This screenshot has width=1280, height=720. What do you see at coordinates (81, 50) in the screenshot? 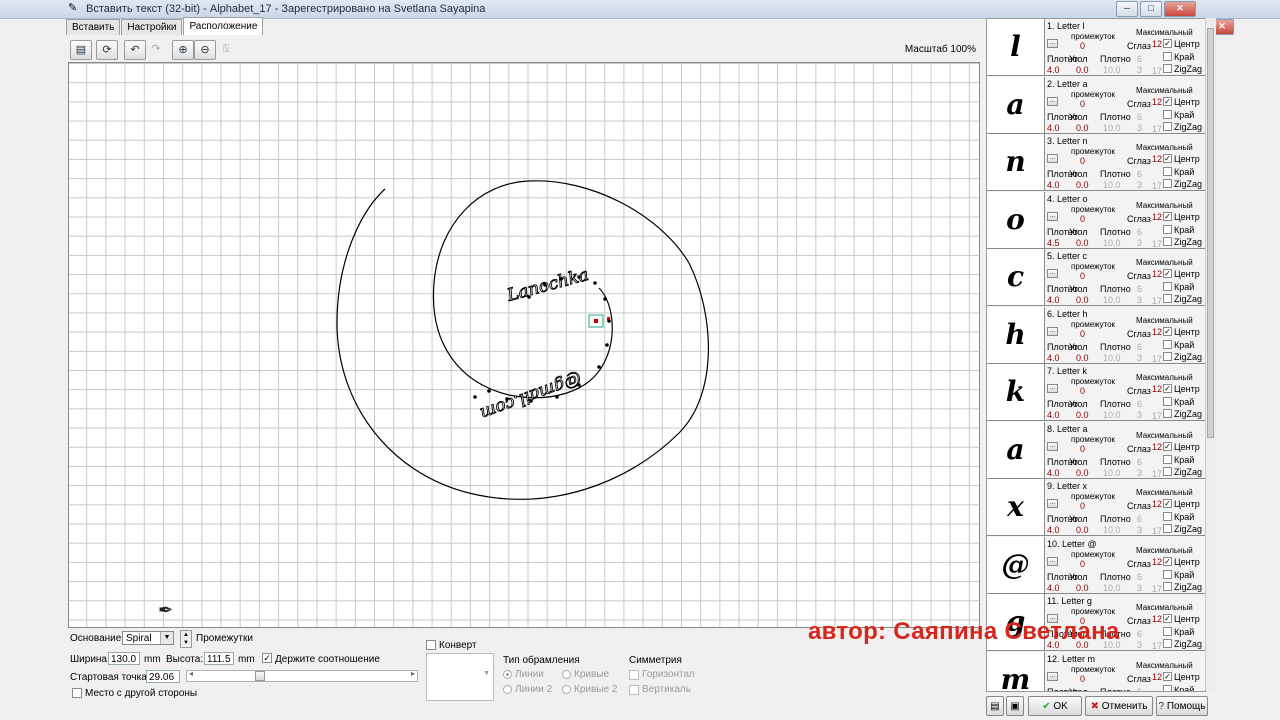
I see `open-icon: ▤` at bounding box center [81, 50].